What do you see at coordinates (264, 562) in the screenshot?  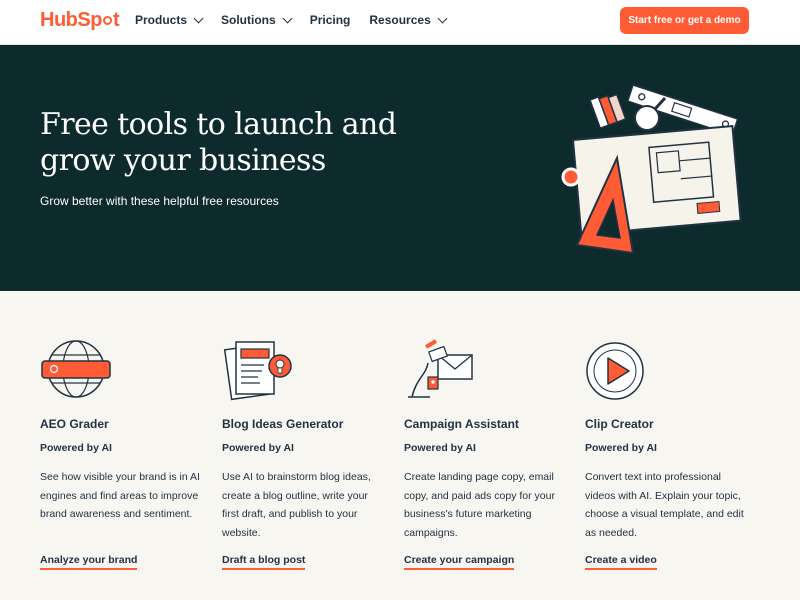 I see `draft-blog-post-link: Draft a blog post` at bounding box center [264, 562].